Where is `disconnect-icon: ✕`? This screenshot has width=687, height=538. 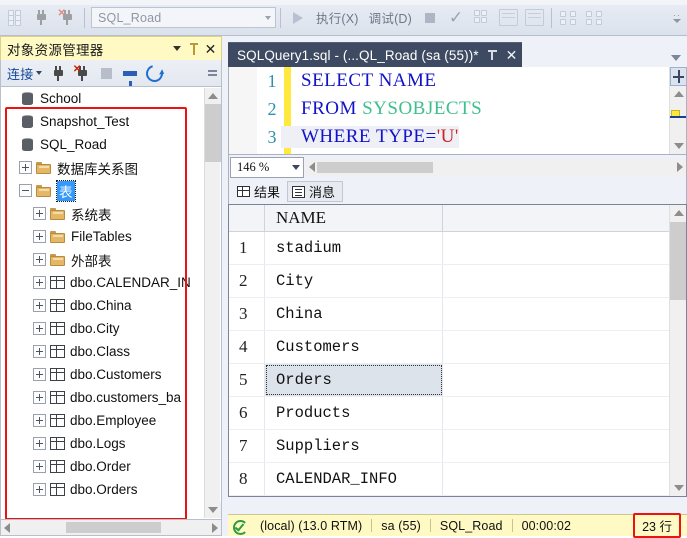
disconnect-icon: ✕ is located at coordinates (82, 73).